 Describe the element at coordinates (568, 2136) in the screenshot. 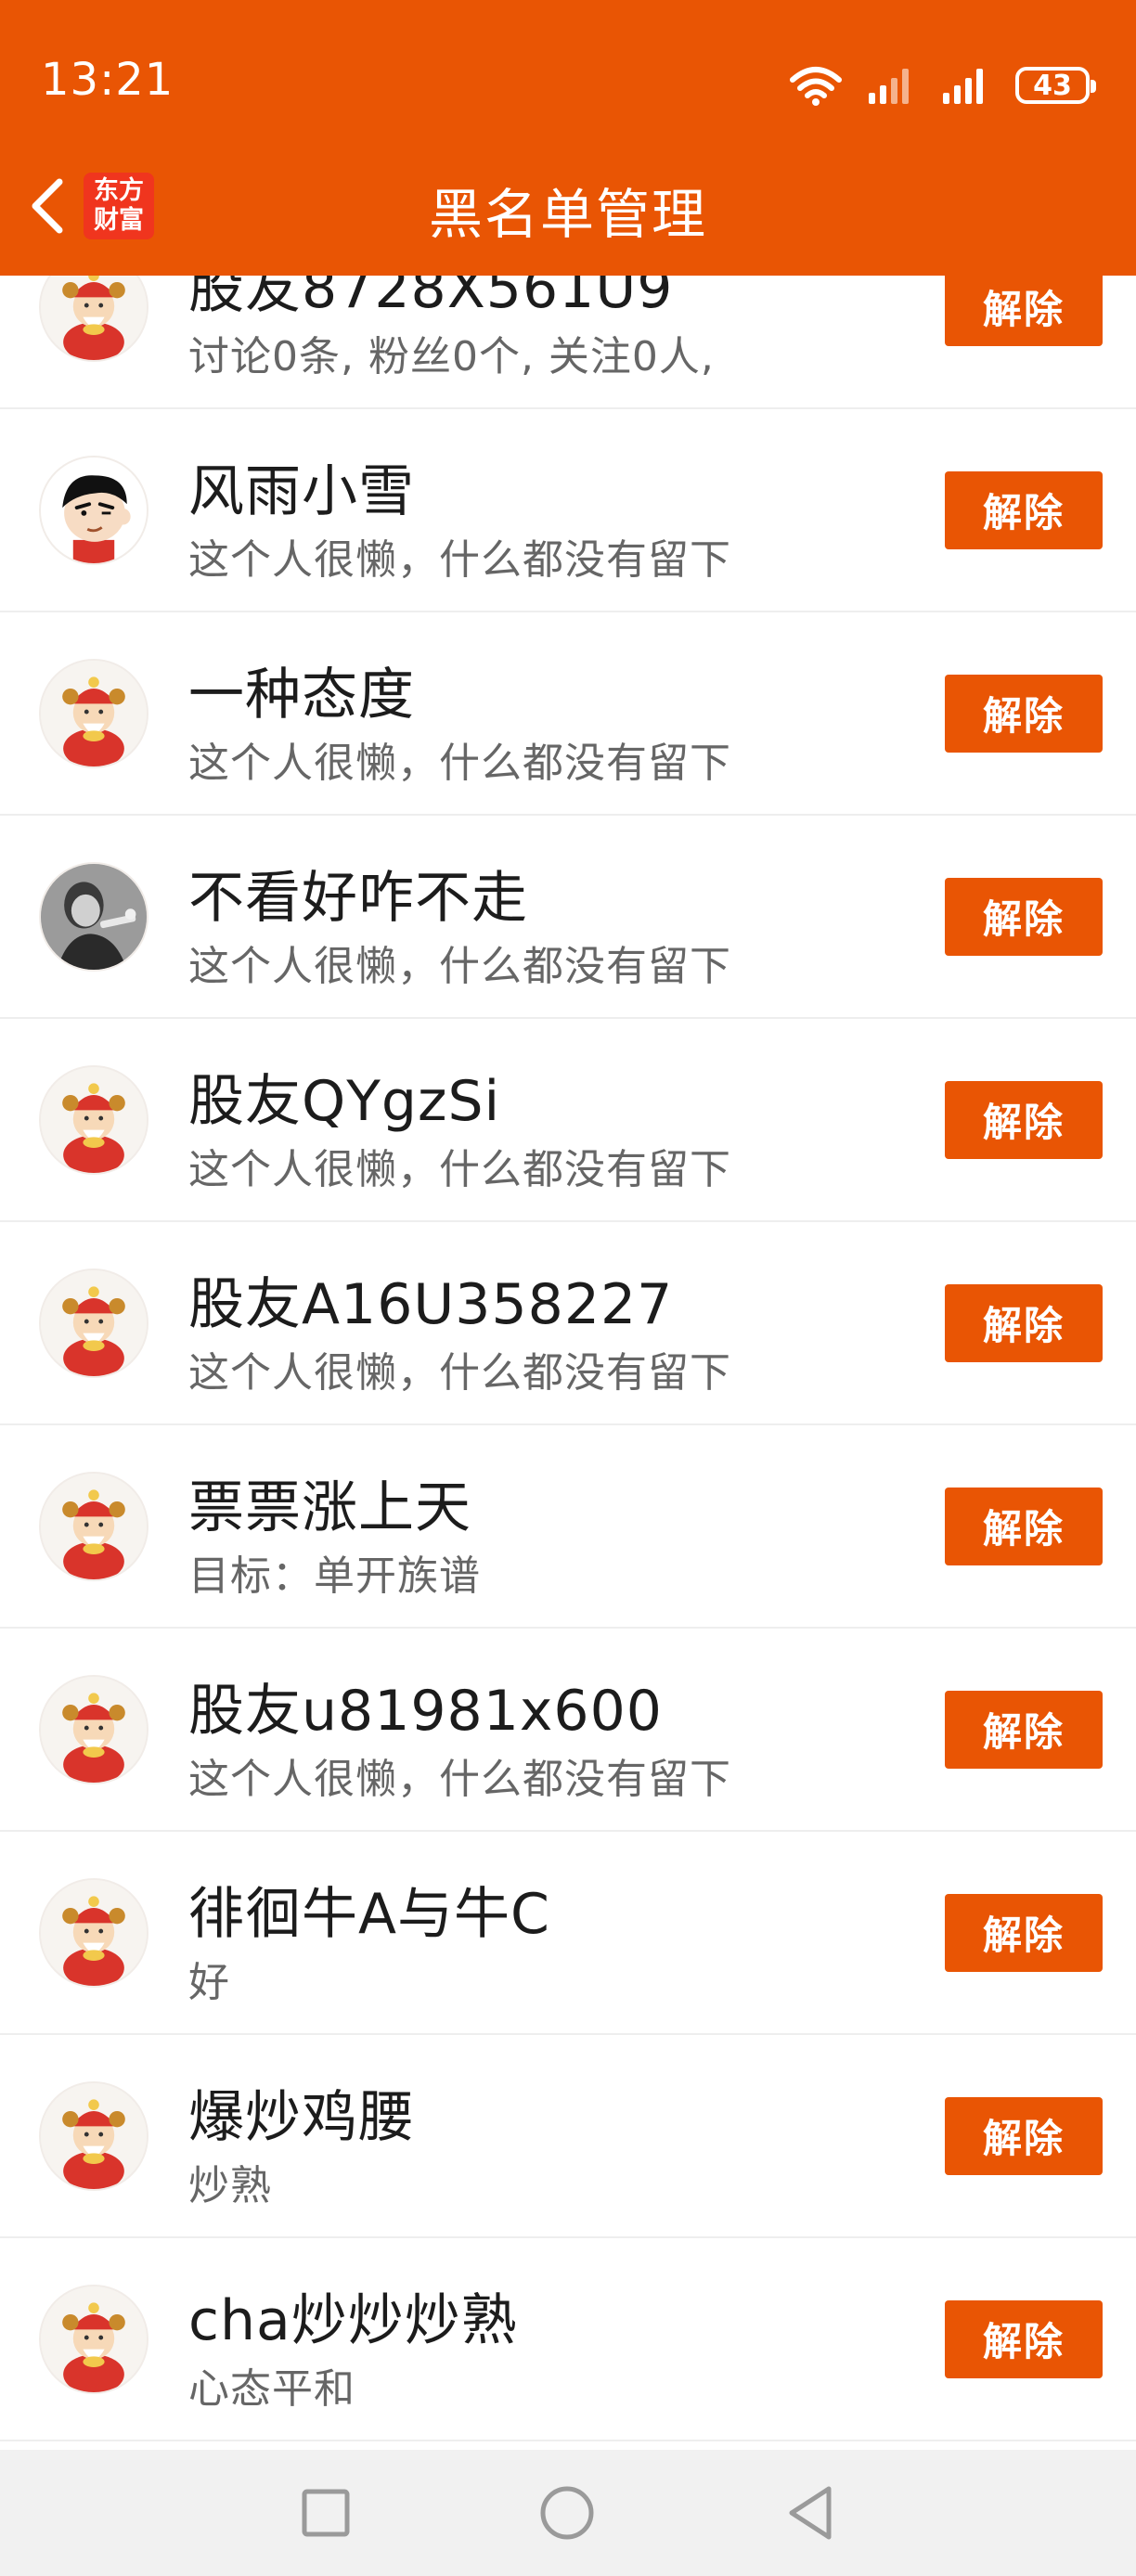

I see `list-item: 爆炒鸡腰 炒熟 解除` at that location.